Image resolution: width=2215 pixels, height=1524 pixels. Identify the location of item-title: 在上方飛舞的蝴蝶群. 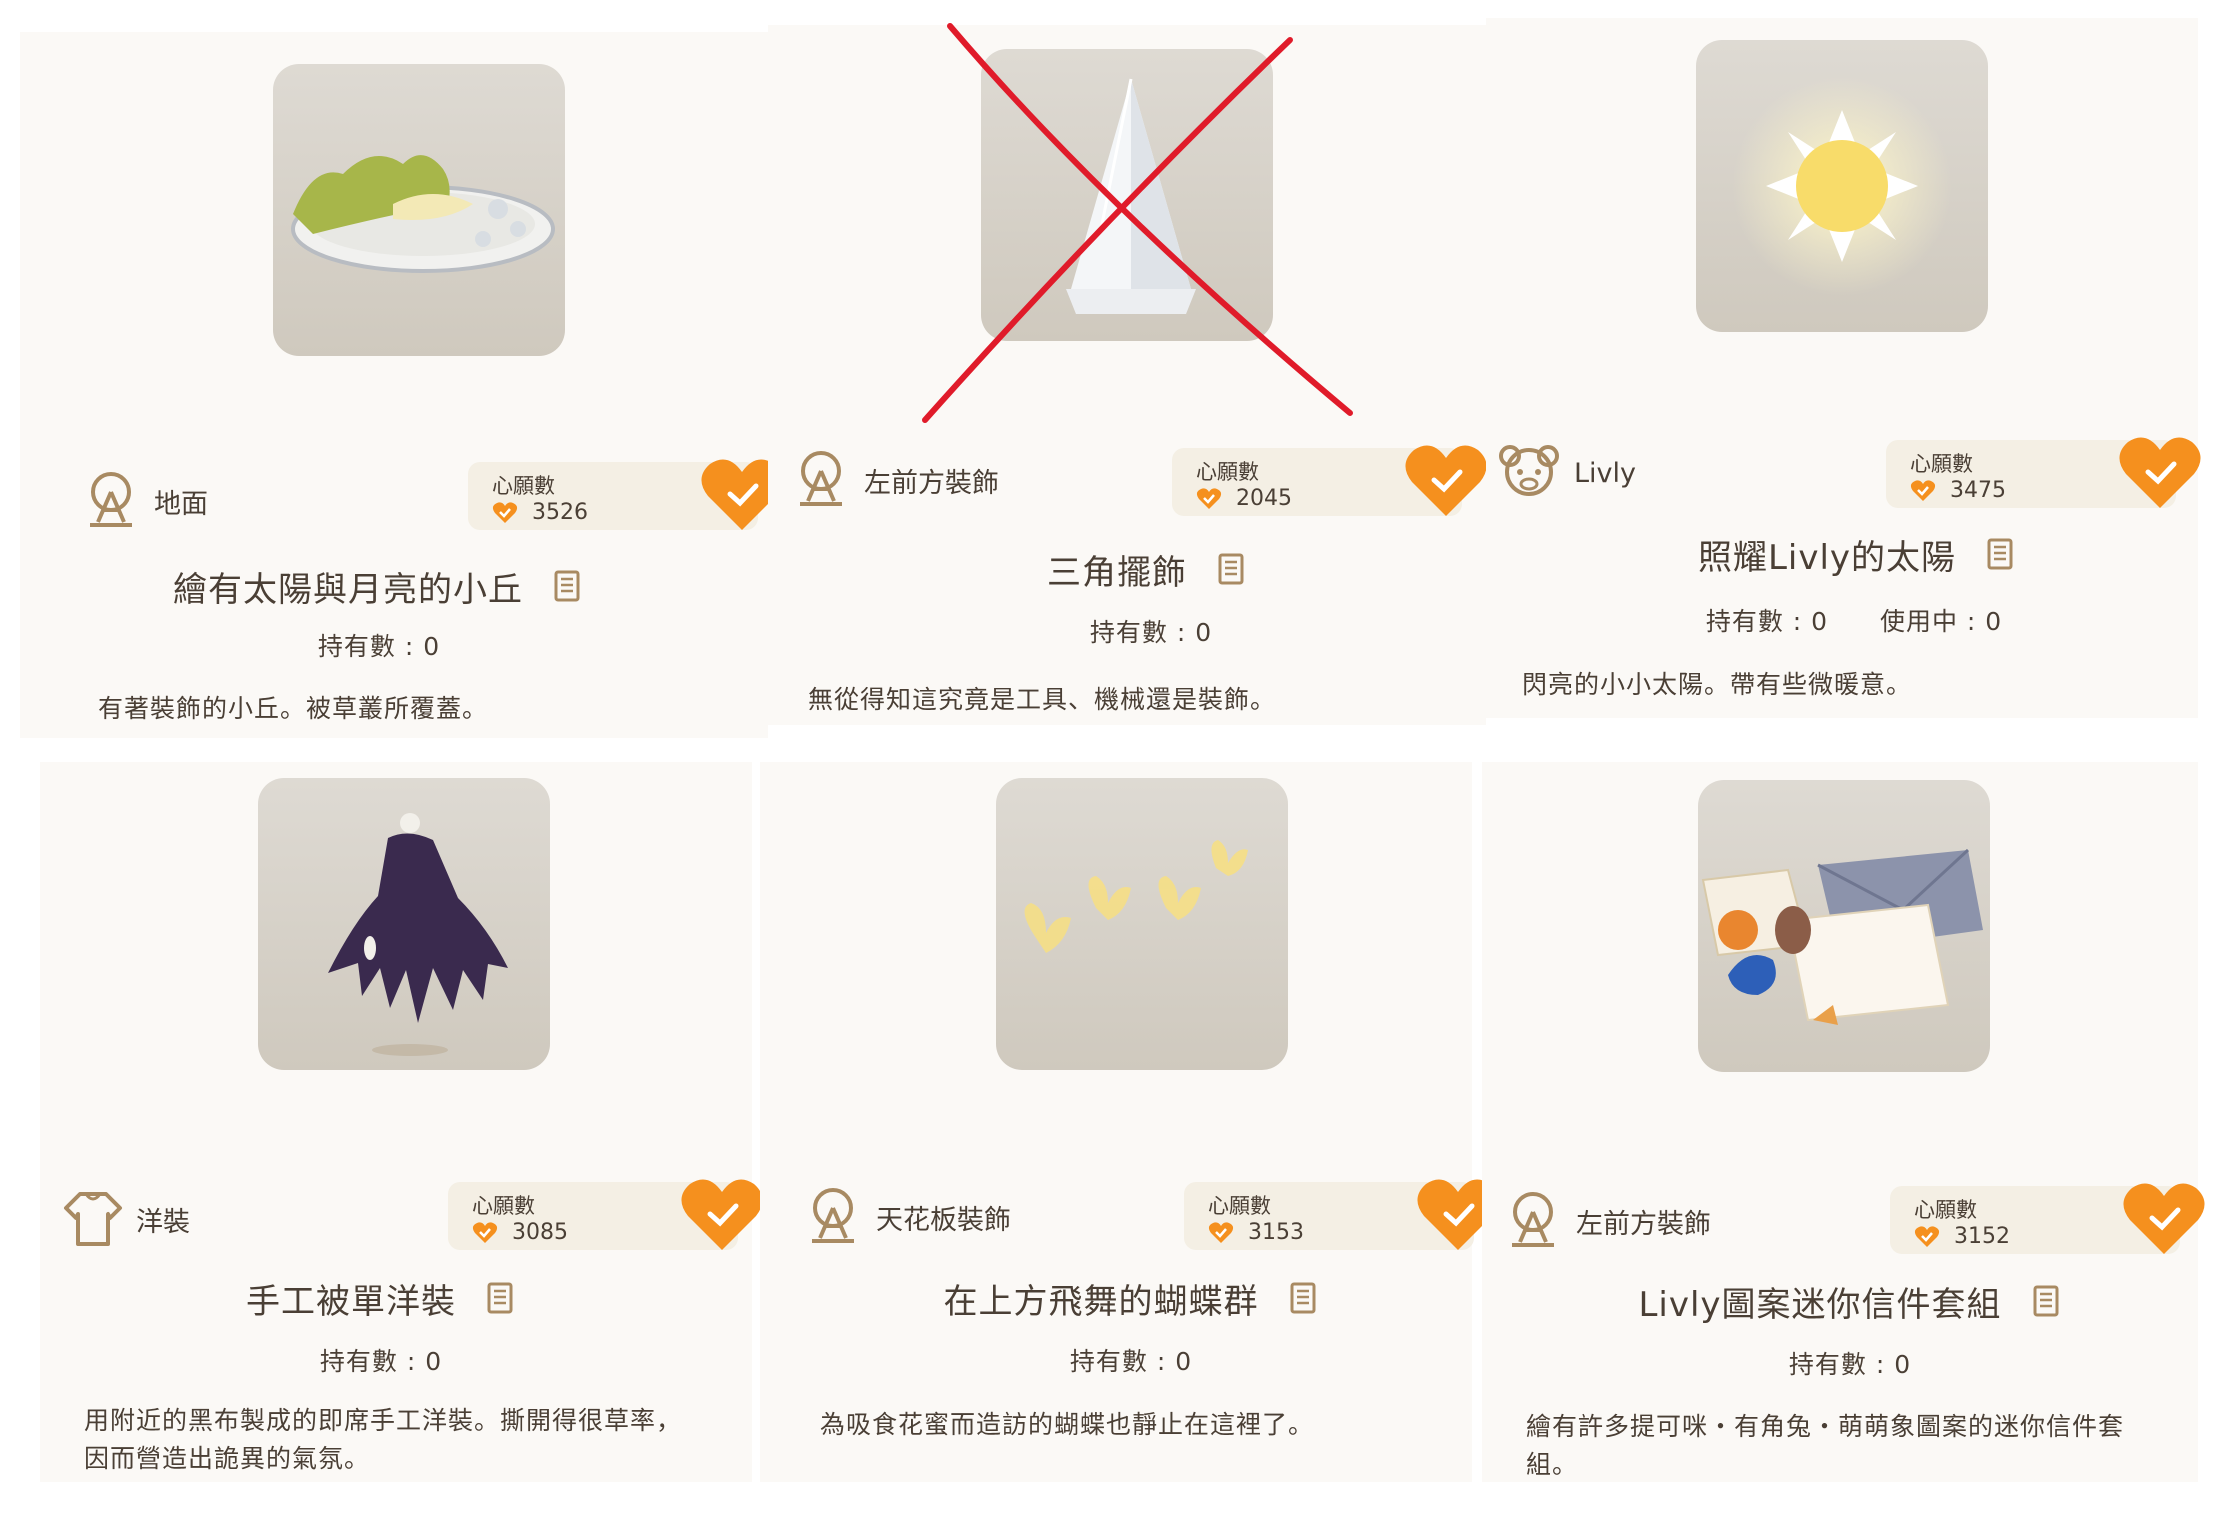
(1101, 1302).